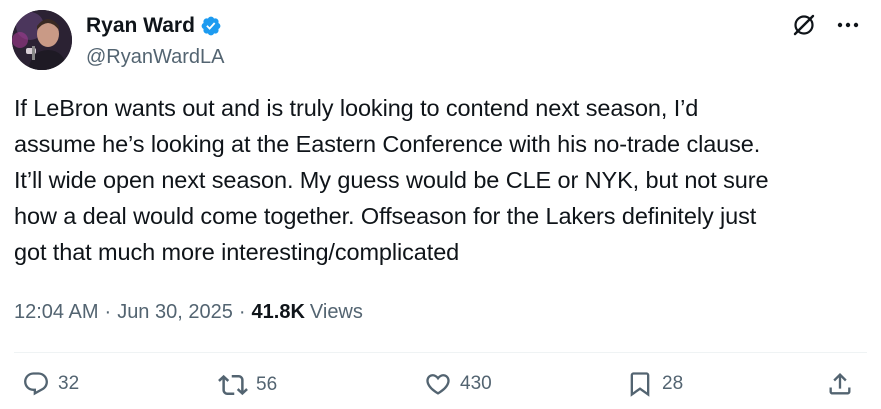  Describe the element at coordinates (673, 383) in the screenshot. I see `bookmark-count: 28` at that location.